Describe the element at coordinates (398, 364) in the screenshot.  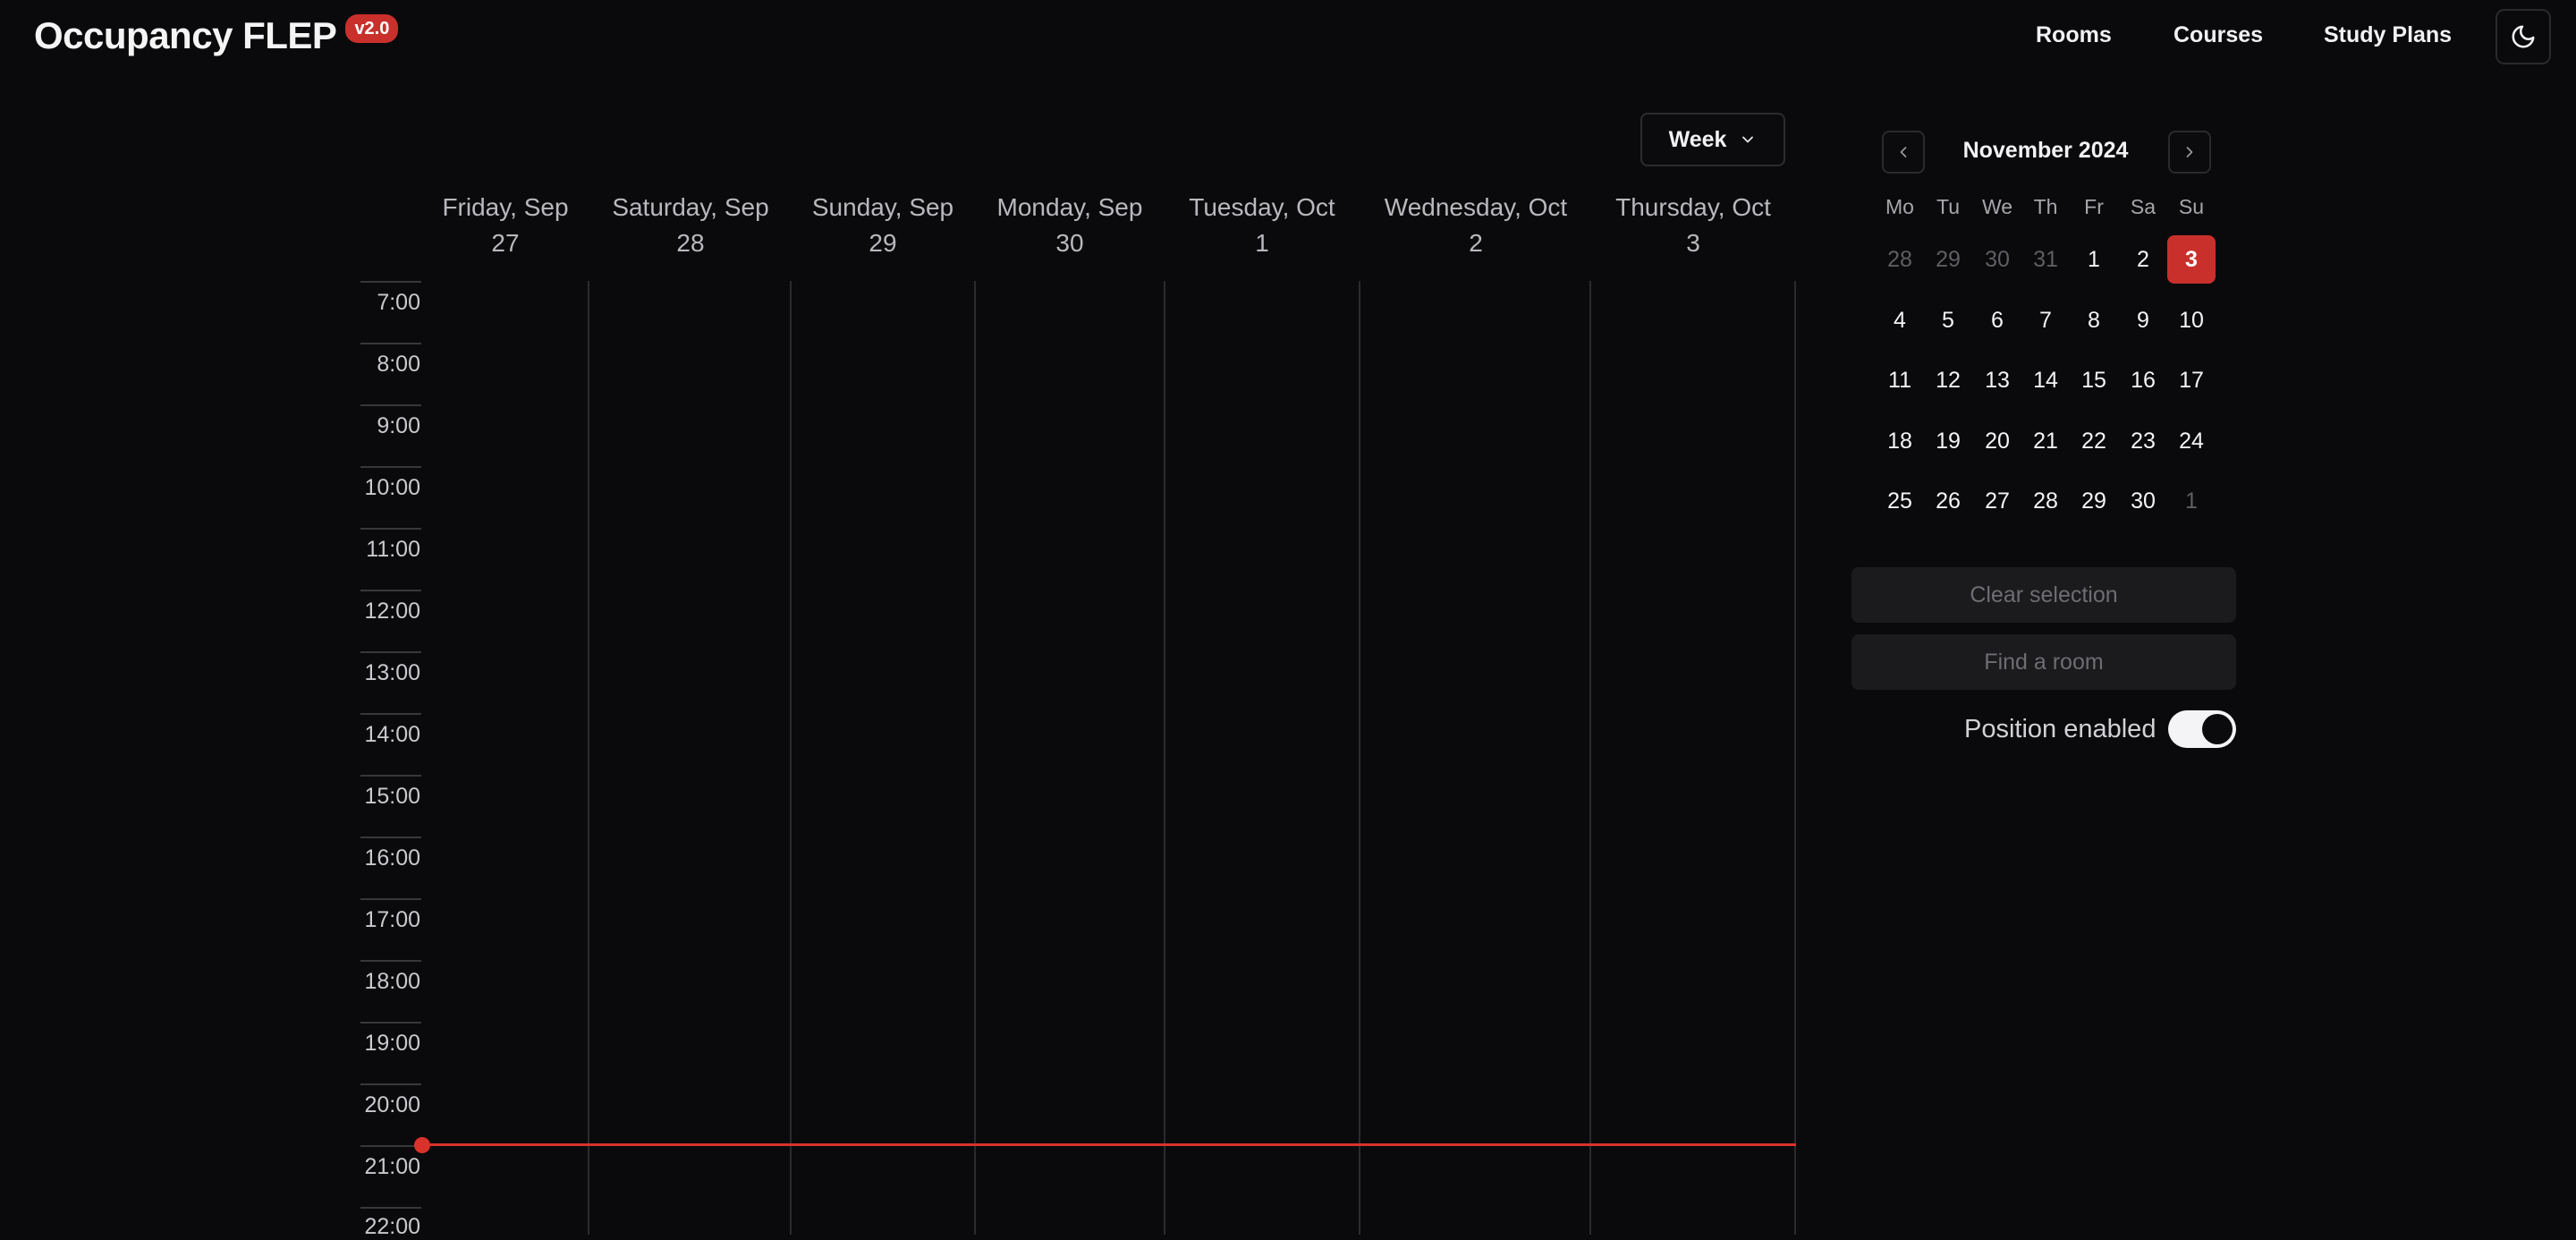
I see `hour-label: 8:00` at that location.